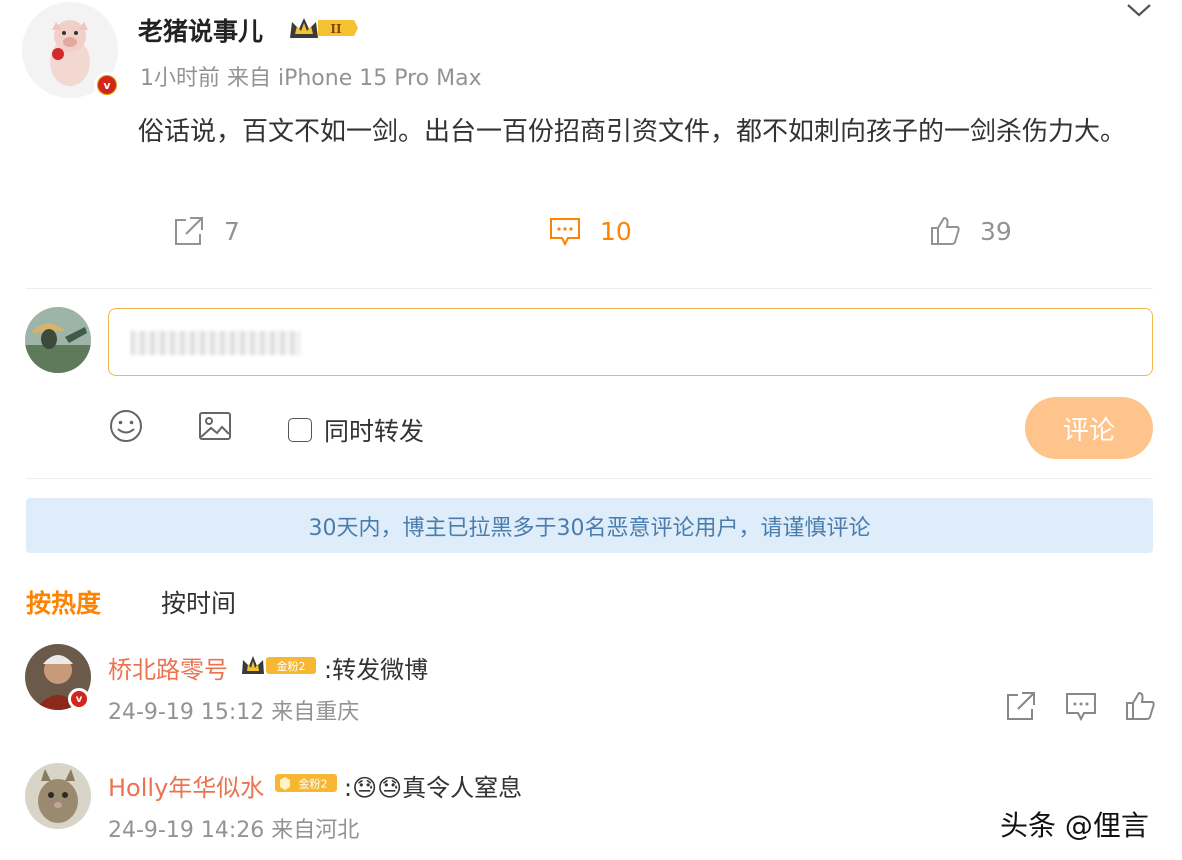  I want to click on blurred-draft-text, so click(216, 343).